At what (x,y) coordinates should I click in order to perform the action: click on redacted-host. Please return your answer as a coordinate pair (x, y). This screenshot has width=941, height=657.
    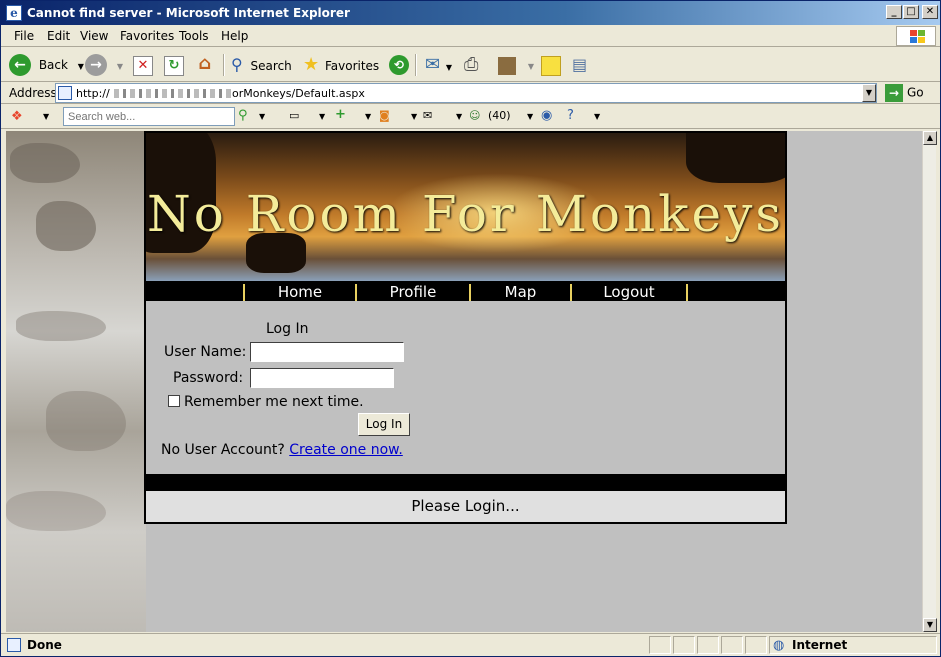
    Looking at the image, I should click on (173, 93).